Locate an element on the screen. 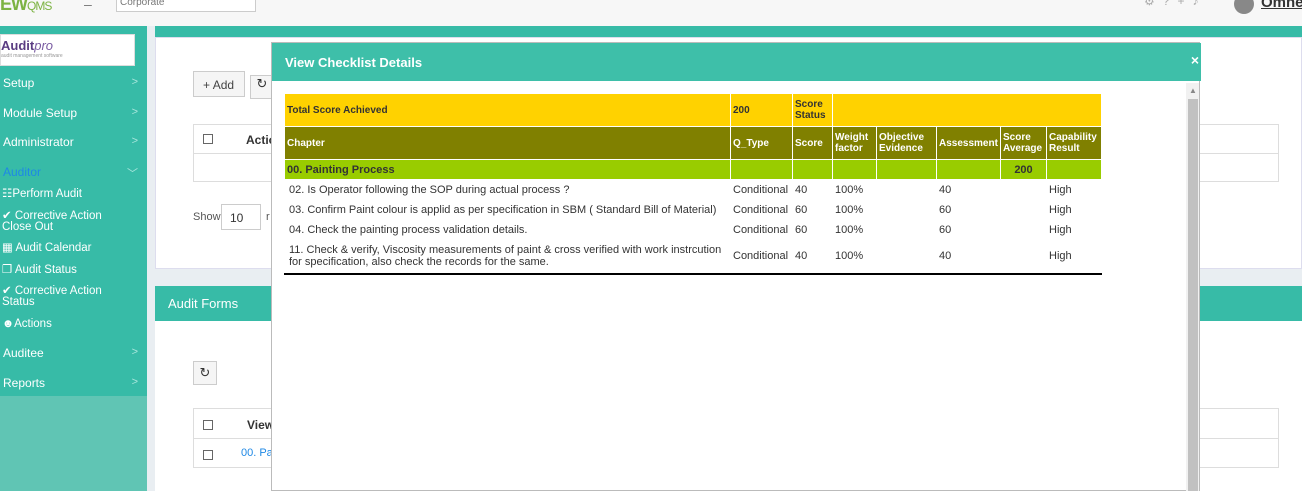  auditpro-title: Audit is located at coordinates (18, 45).